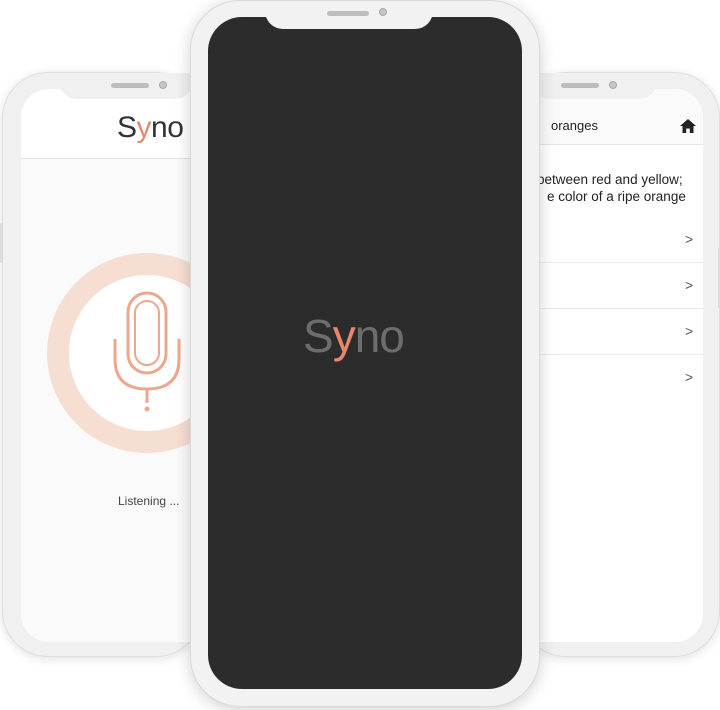 This screenshot has height=710, width=720. Describe the element at coordinates (147, 351) in the screenshot. I see `microphone-icon` at that location.